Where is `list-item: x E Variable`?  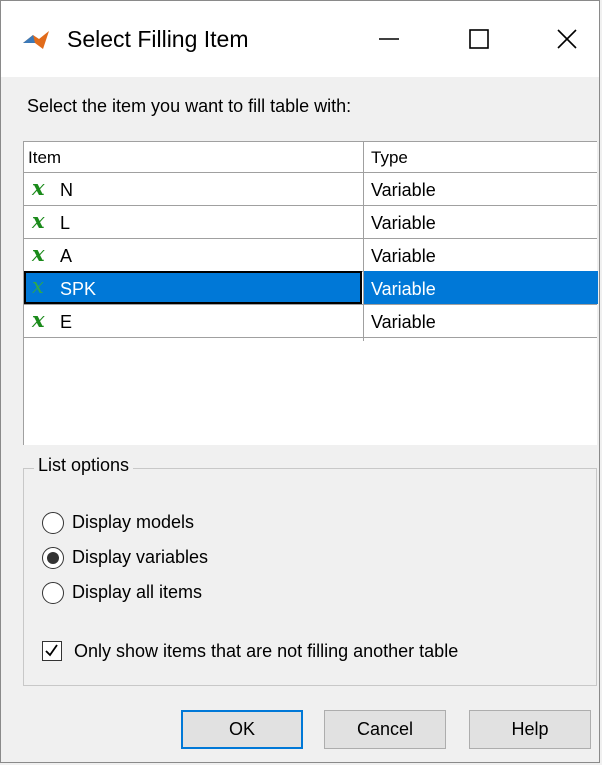 list-item: x E Variable is located at coordinates (310, 321).